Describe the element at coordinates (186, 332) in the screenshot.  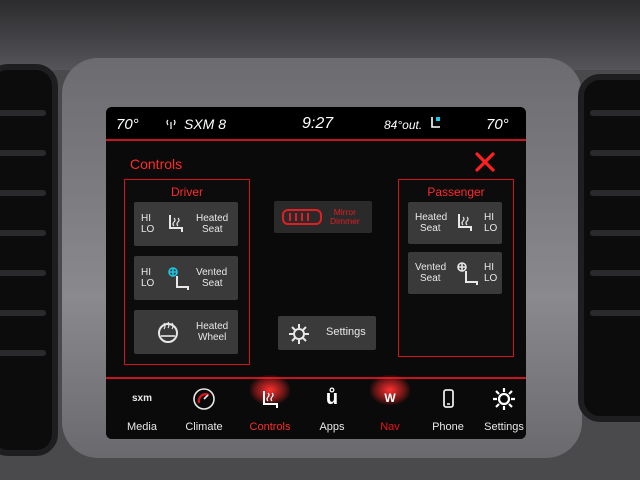
I see `heated-wheel-button: Heated Wheel` at that location.